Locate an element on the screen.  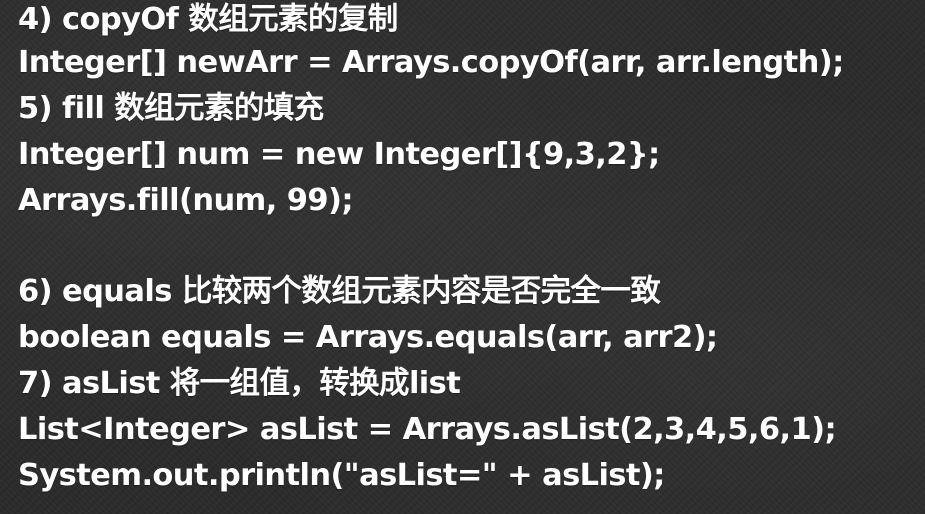
code-line-println: System.out.println("asList=" + asList); is located at coordinates (341, 475).